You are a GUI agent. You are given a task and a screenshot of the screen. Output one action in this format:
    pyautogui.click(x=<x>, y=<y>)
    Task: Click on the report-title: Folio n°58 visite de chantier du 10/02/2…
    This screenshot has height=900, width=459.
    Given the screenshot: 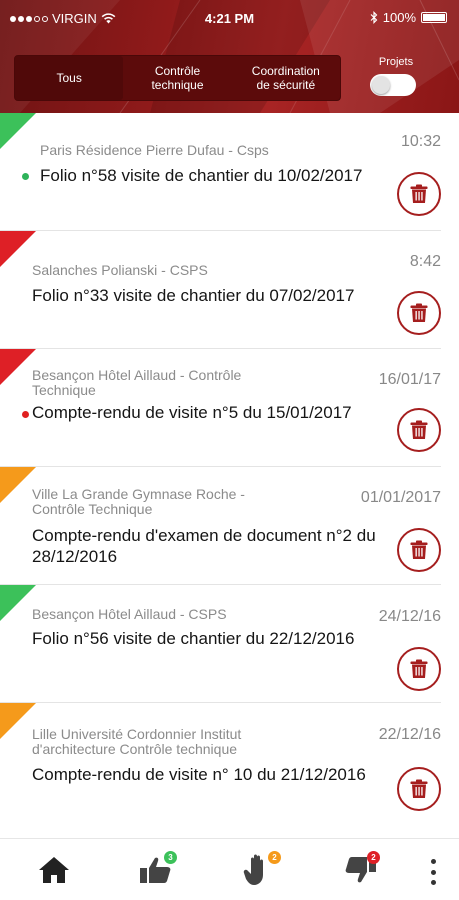 What is the action you would take?
    pyautogui.click(x=201, y=175)
    